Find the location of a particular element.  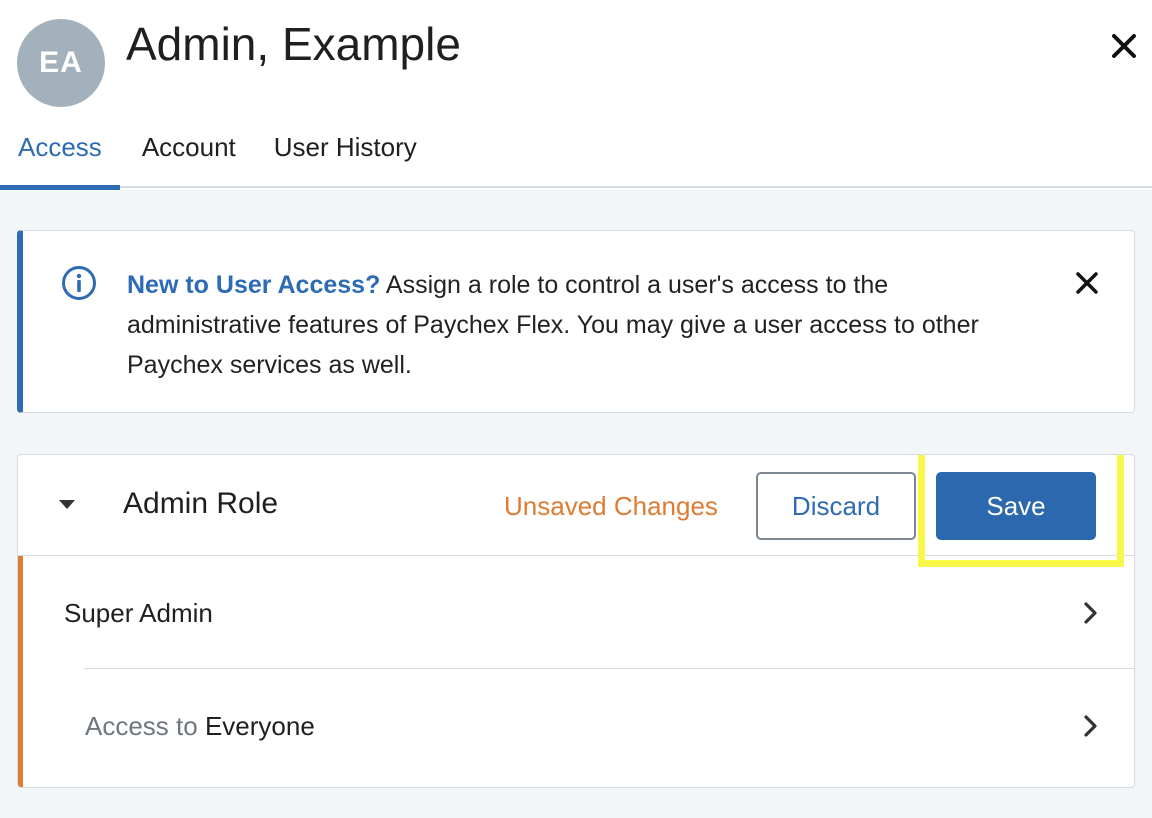

role-title: Admin Role is located at coordinates (201, 503).